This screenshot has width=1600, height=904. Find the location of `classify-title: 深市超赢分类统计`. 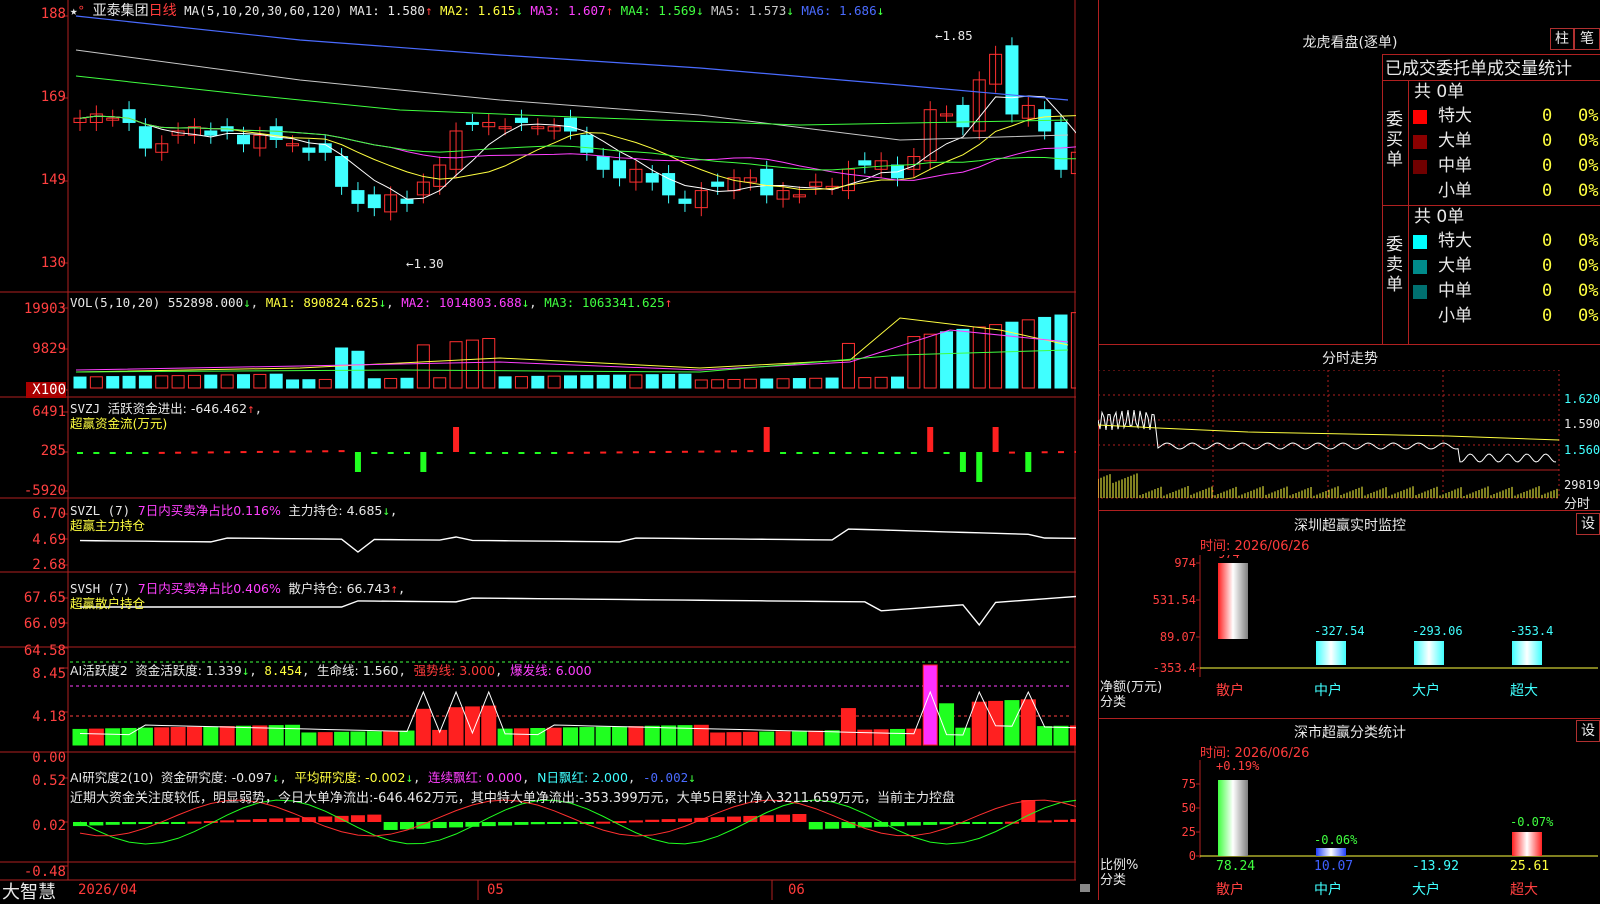

classify-title: 深市超赢分类统计 is located at coordinates (1350, 733).